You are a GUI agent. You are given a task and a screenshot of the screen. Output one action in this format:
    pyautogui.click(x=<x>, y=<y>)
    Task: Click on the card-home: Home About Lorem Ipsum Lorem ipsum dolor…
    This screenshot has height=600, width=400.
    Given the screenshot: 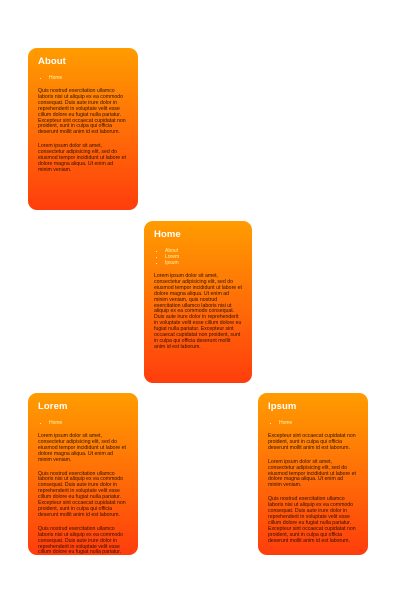 What is the action you would take?
    pyautogui.click(x=198, y=302)
    